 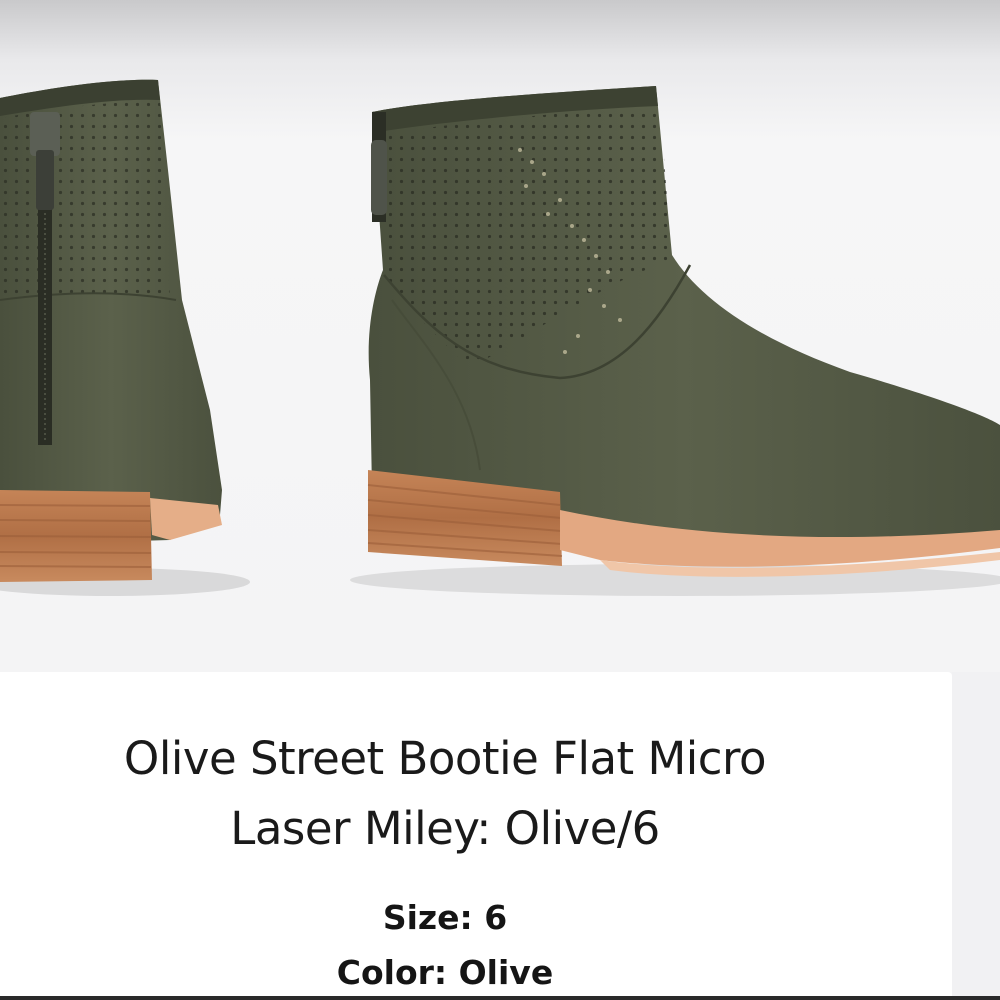 What do you see at coordinates (506, 972) in the screenshot?
I see `color-value: Olive` at bounding box center [506, 972].